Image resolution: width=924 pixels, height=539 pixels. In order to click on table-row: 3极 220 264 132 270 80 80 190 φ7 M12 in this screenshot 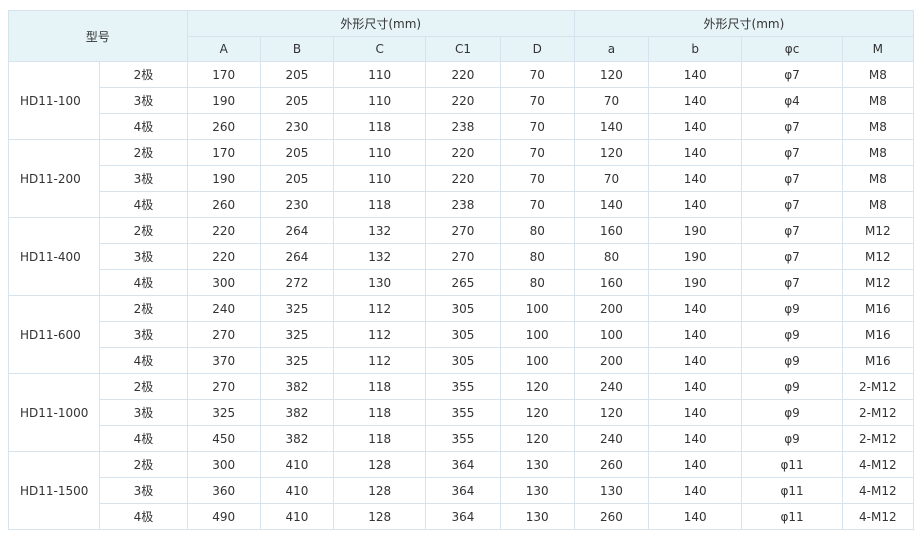, I will do `click(462, 256)`.